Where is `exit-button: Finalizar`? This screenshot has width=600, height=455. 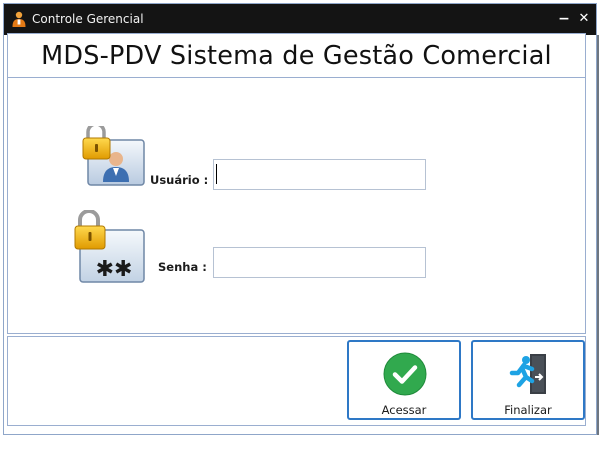
exit-button: Finalizar is located at coordinates (528, 380).